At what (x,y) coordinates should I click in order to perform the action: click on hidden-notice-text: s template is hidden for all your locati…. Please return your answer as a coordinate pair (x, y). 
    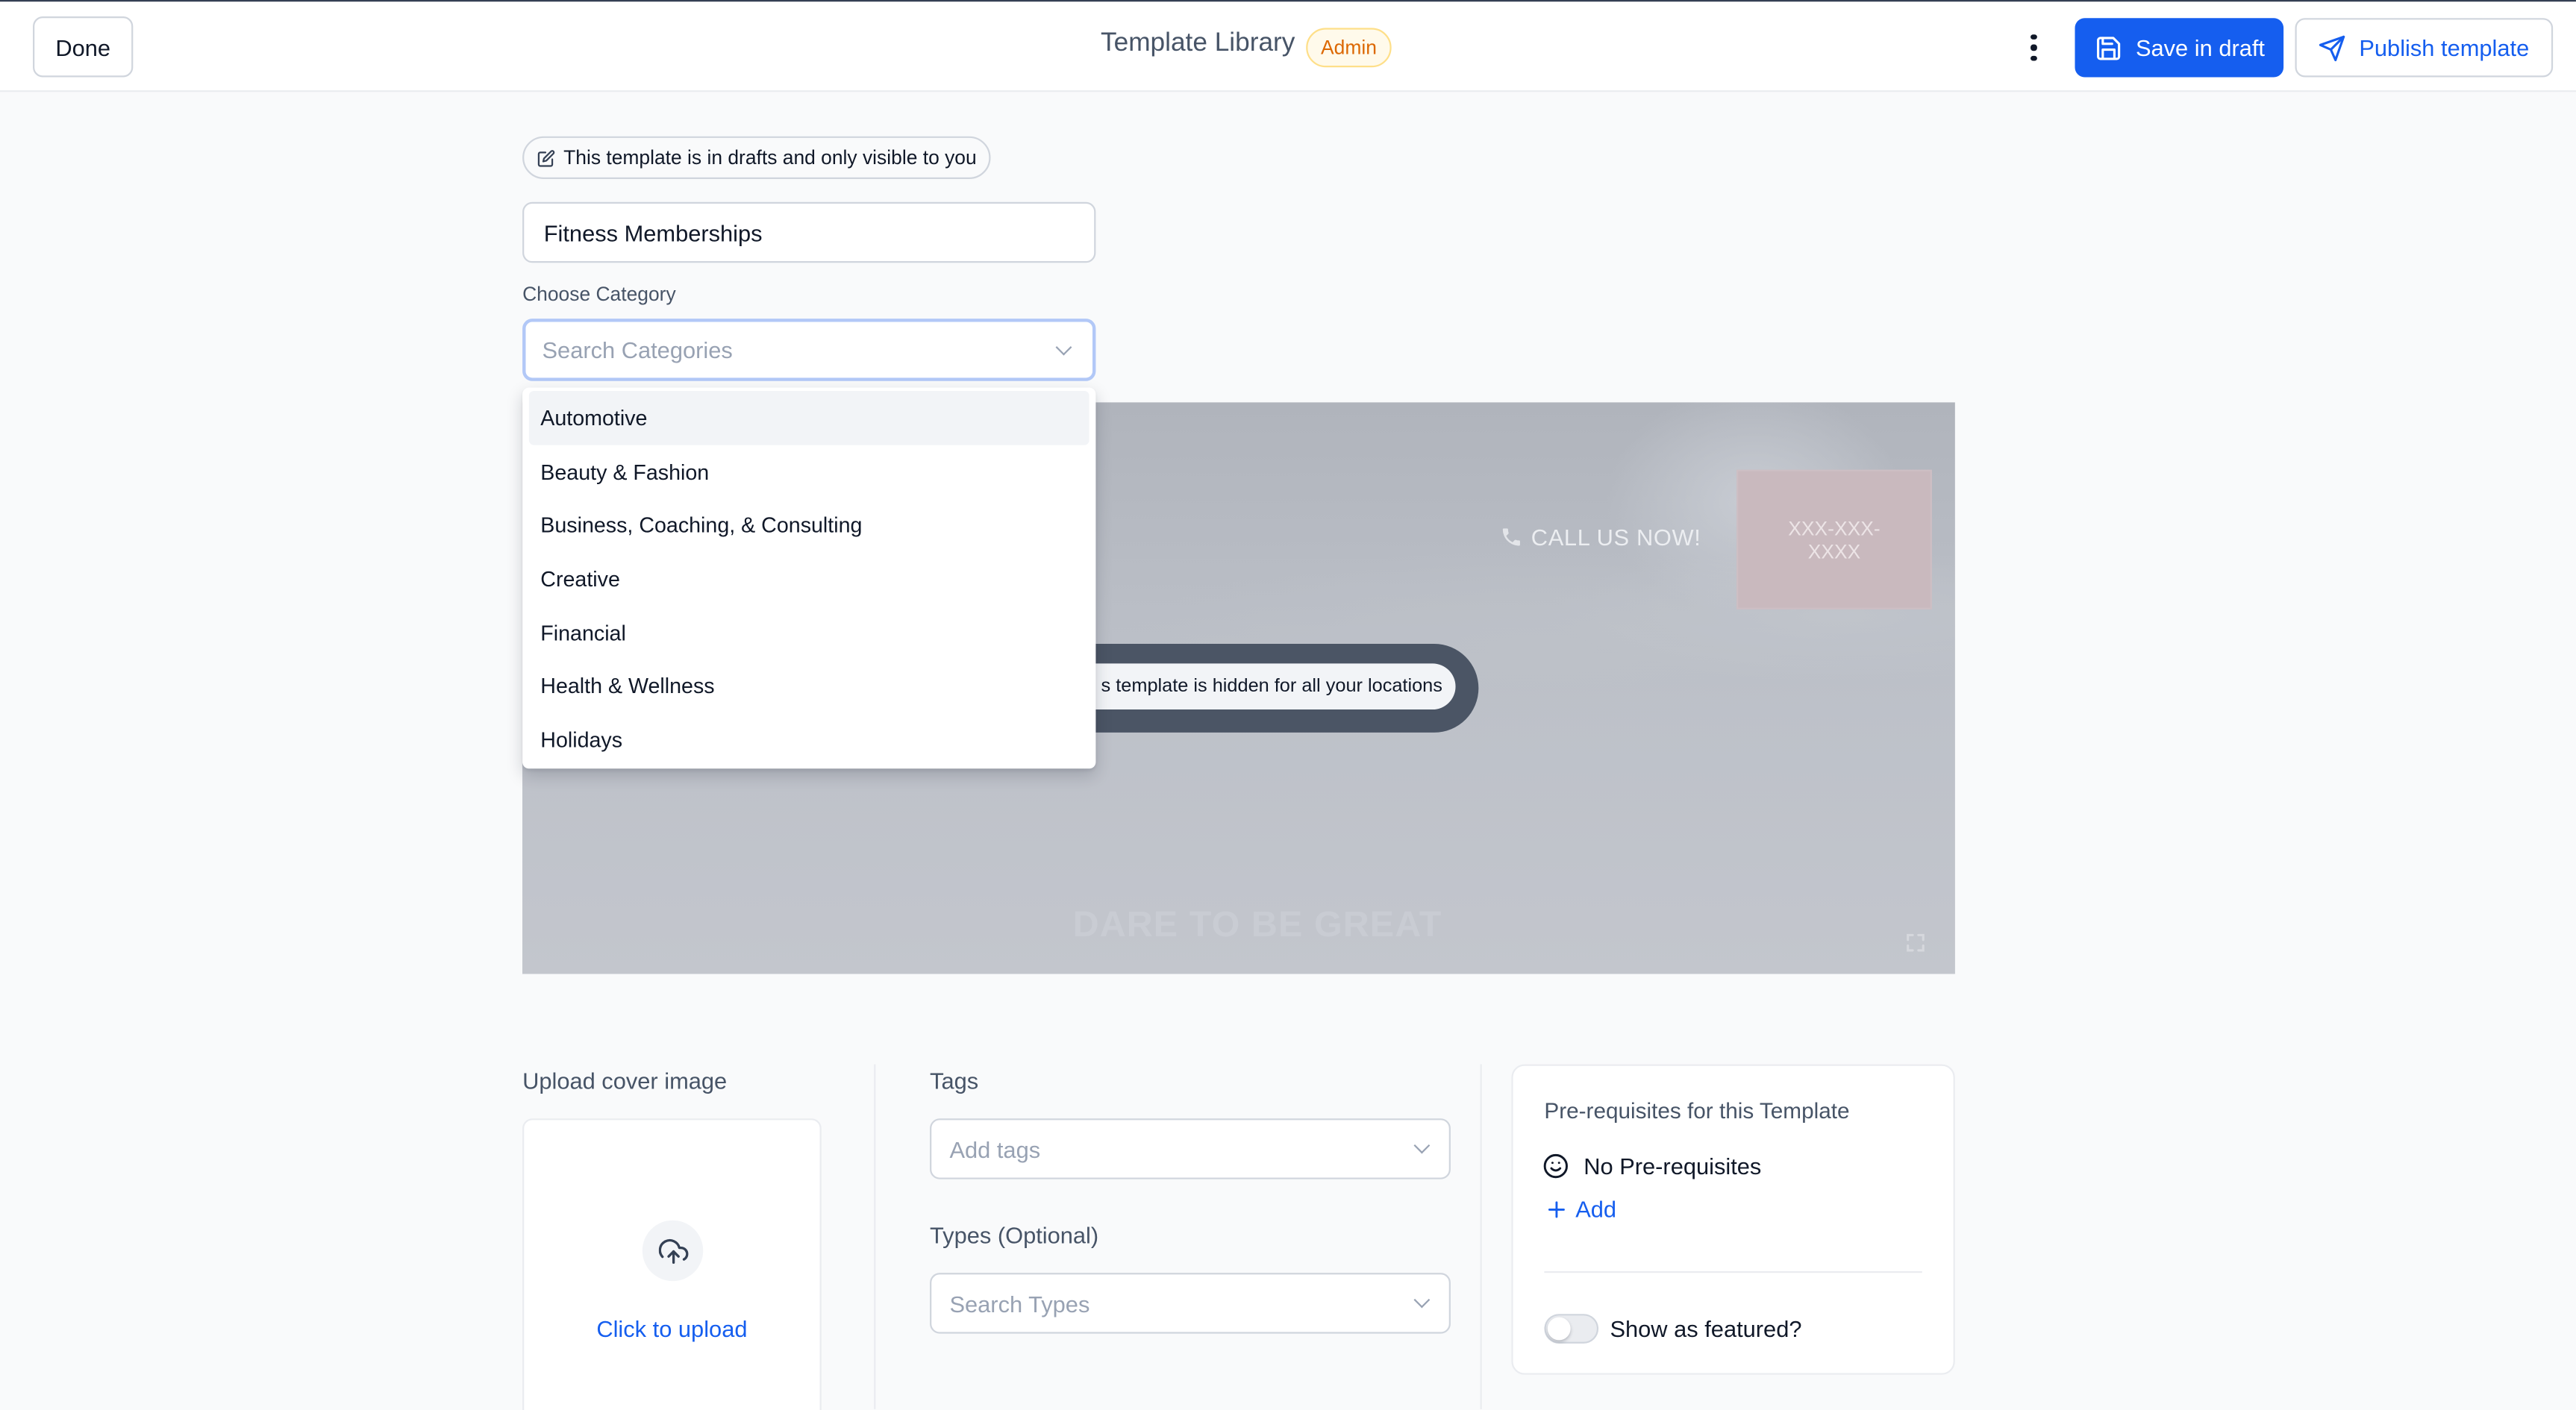
    Looking at the image, I should click on (1248, 686).